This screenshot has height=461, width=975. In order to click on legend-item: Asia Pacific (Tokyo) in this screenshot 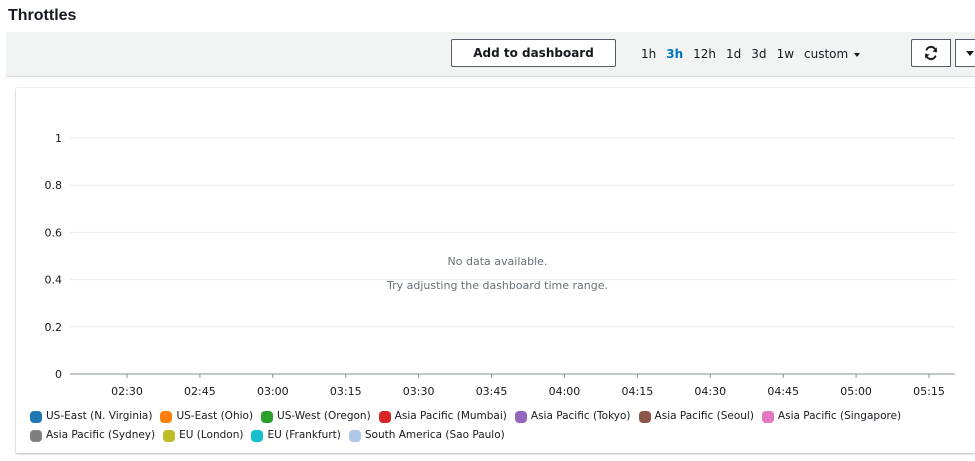, I will do `click(572, 416)`.